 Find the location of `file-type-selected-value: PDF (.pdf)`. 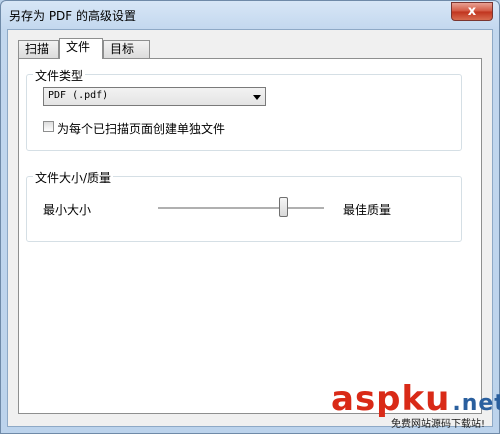

file-type-selected-value: PDF (.pdf) is located at coordinates (78, 95).